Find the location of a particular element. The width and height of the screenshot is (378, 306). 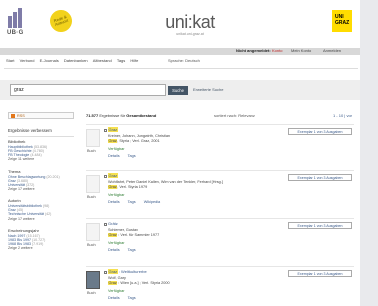

promo-badge: Rede & Antwort is located at coordinates (61, 21).